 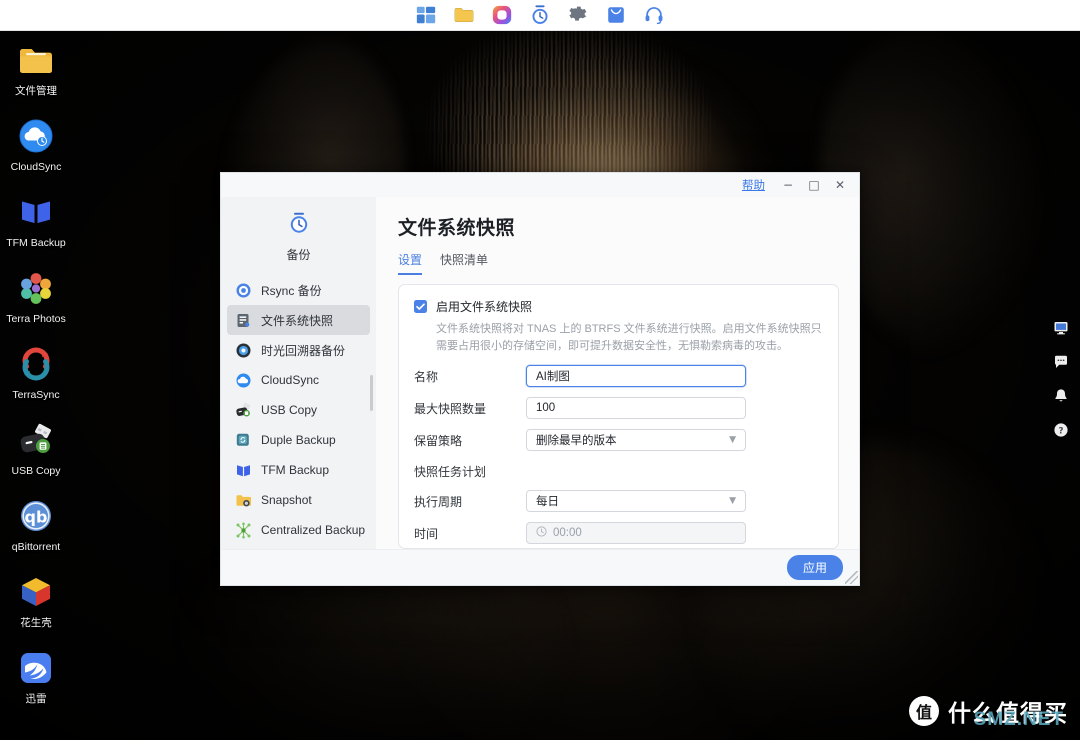 I want to click on rsync-icon, so click(x=243, y=290).